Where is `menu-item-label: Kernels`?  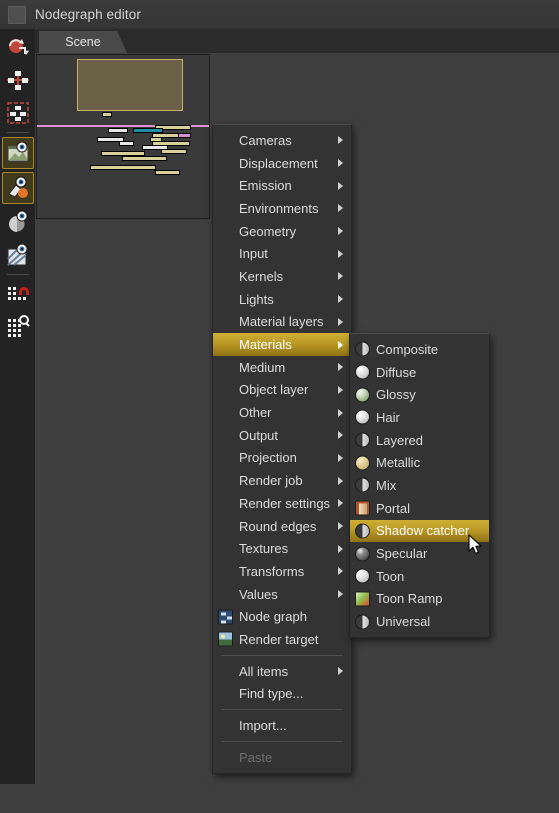
menu-item-label: Kernels is located at coordinates (261, 276).